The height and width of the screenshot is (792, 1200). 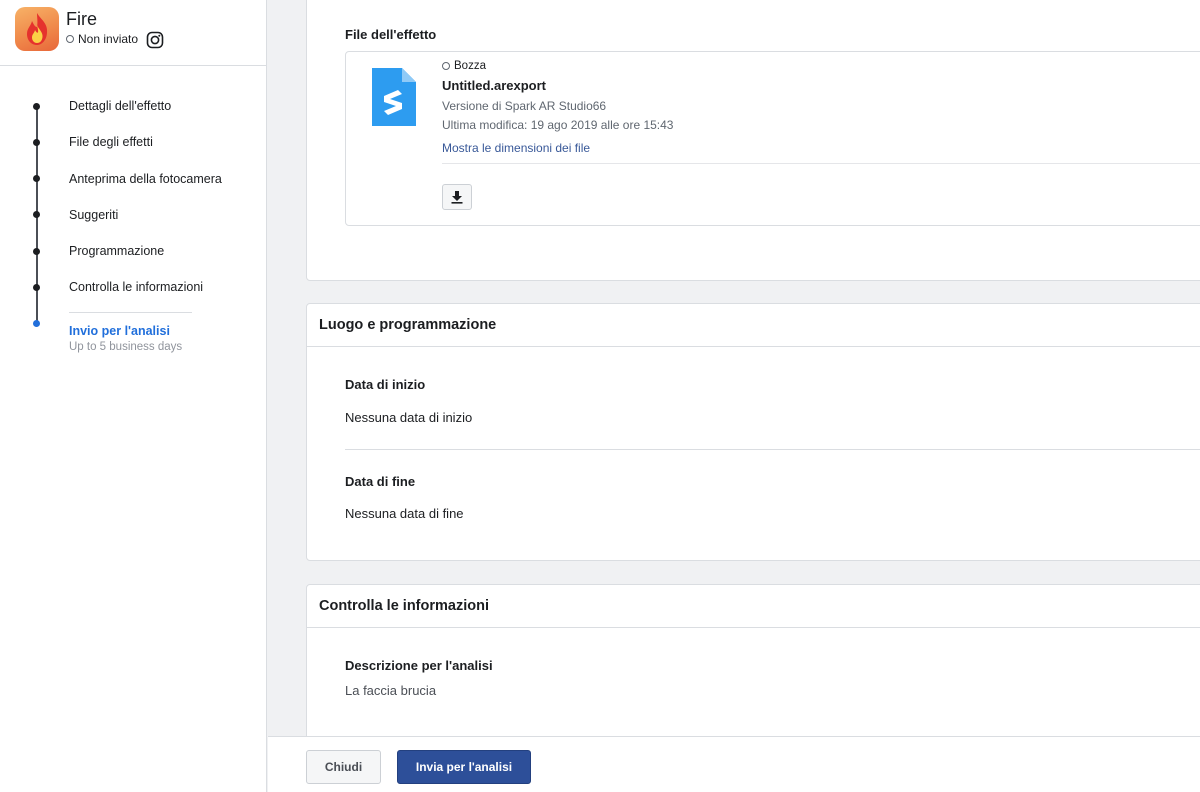 What do you see at coordinates (108, 39) in the screenshot?
I see `project-status-label: Non inviato` at bounding box center [108, 39].